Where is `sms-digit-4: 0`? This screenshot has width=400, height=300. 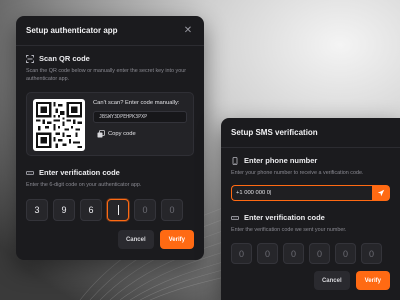
sms-digit-4: 0 is located at coordinates (319, 253).